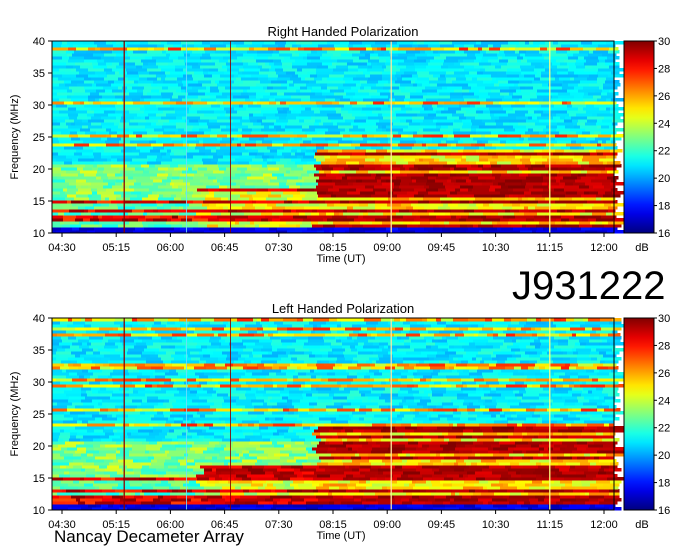  What do you see at coordinates (589, 286) in the screenshot?
I see `observation-id: J931222` at bounding box center [589, 286].